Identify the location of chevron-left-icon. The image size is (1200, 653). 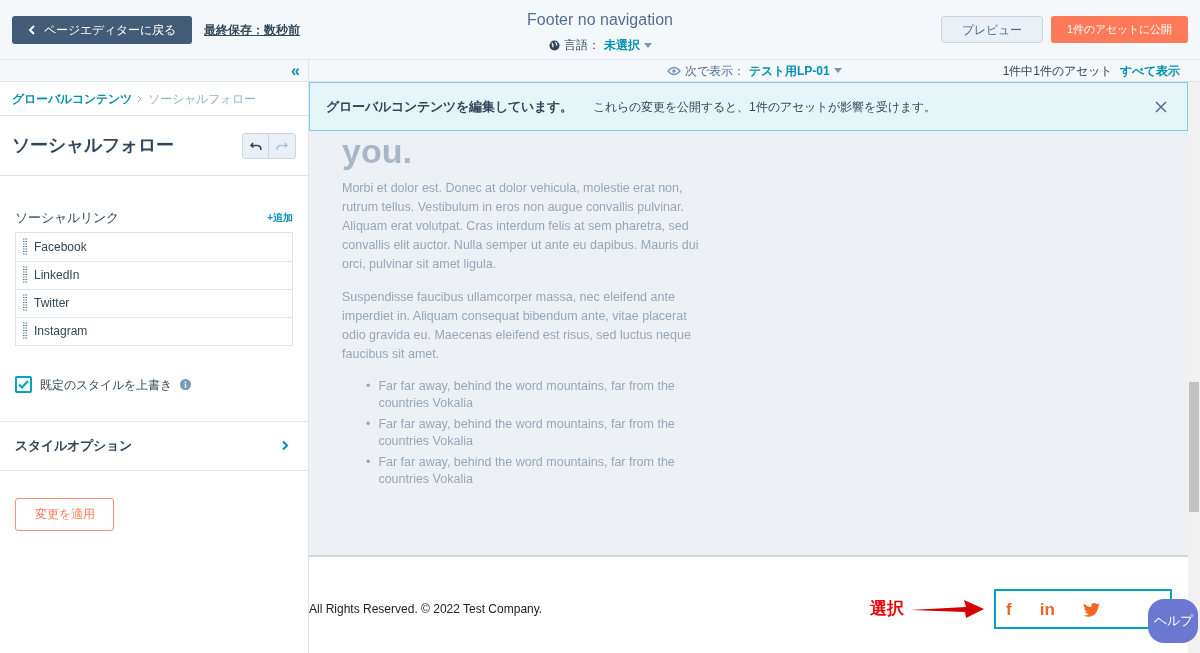
(32, 29).